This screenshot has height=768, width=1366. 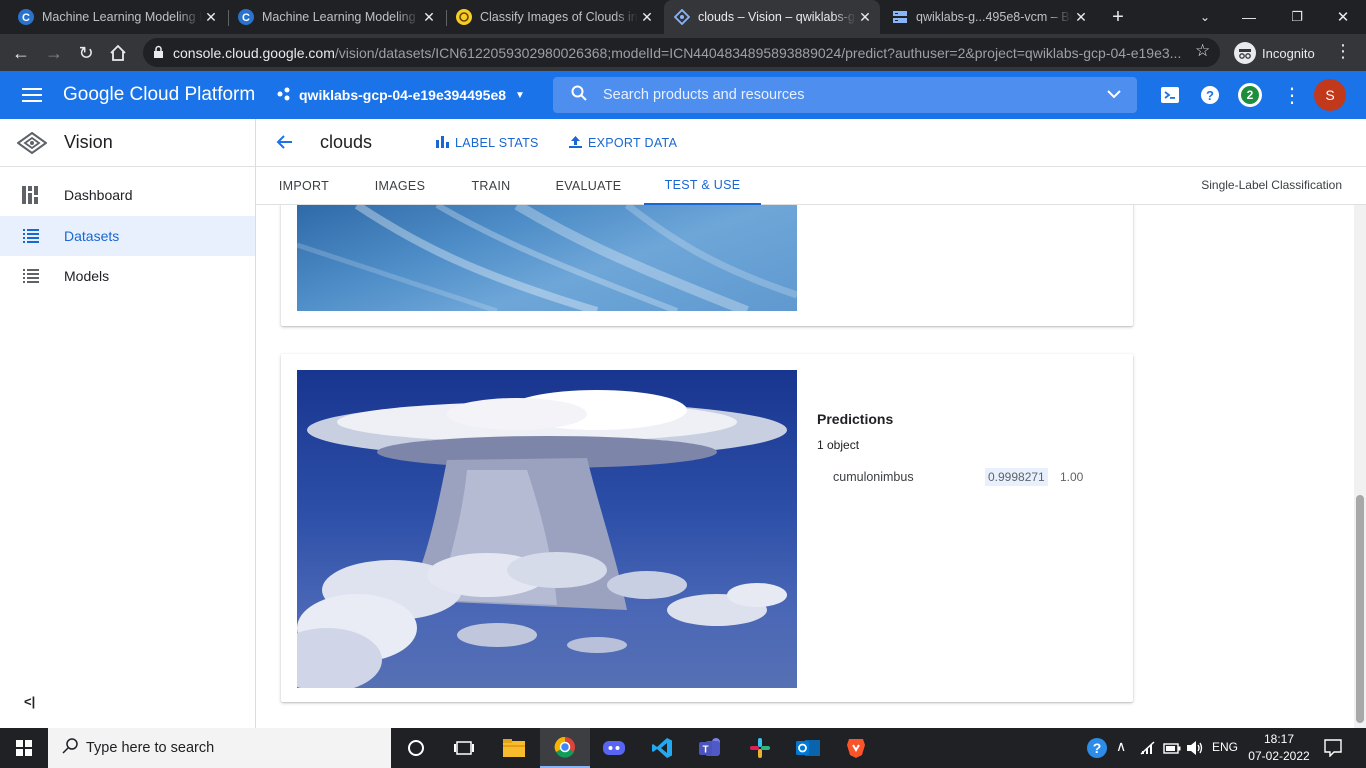 I want to click on sidebar-item-label: Datasets, so click(x=92, y=236).